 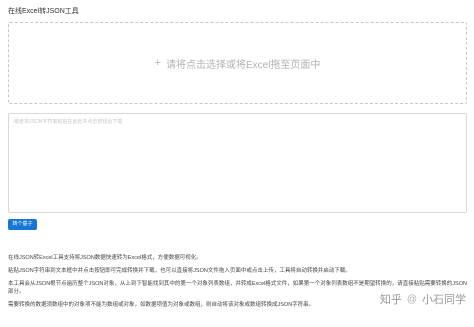 I want to click on dropzone-content: + 请将点击选择或将Excel拖至页面中, so click(x=238, y=63).